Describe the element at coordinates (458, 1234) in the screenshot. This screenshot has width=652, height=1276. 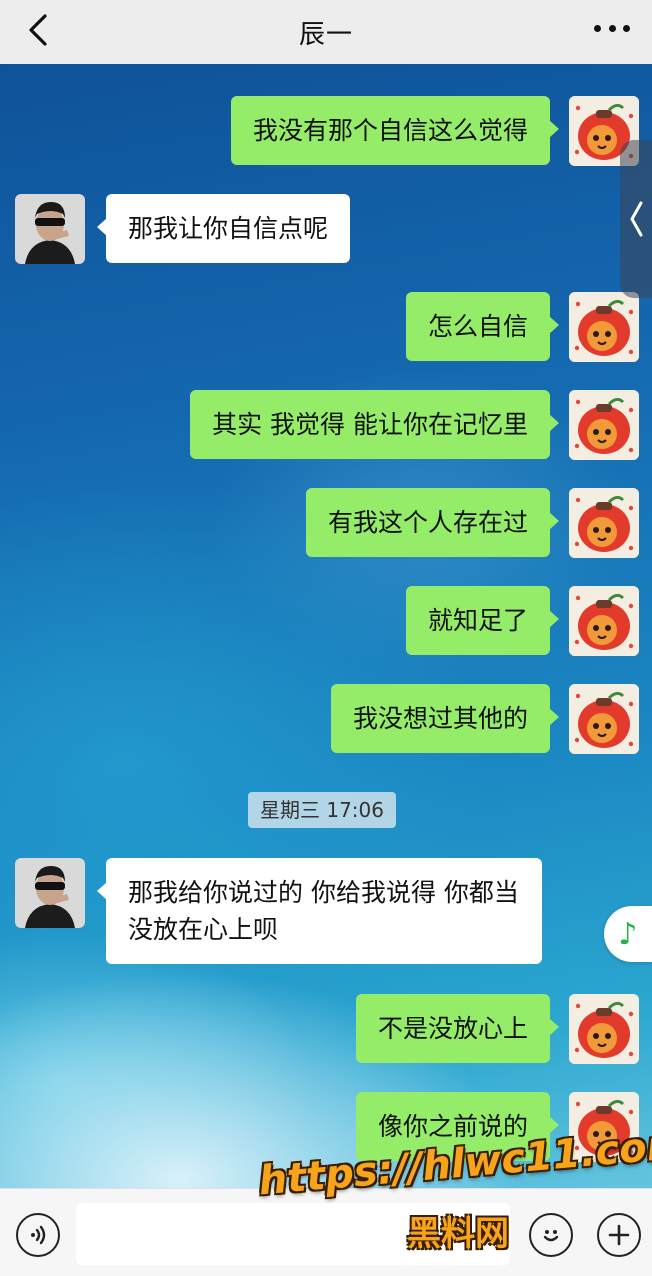
I see `watermark-name: 黑料网` at that location.